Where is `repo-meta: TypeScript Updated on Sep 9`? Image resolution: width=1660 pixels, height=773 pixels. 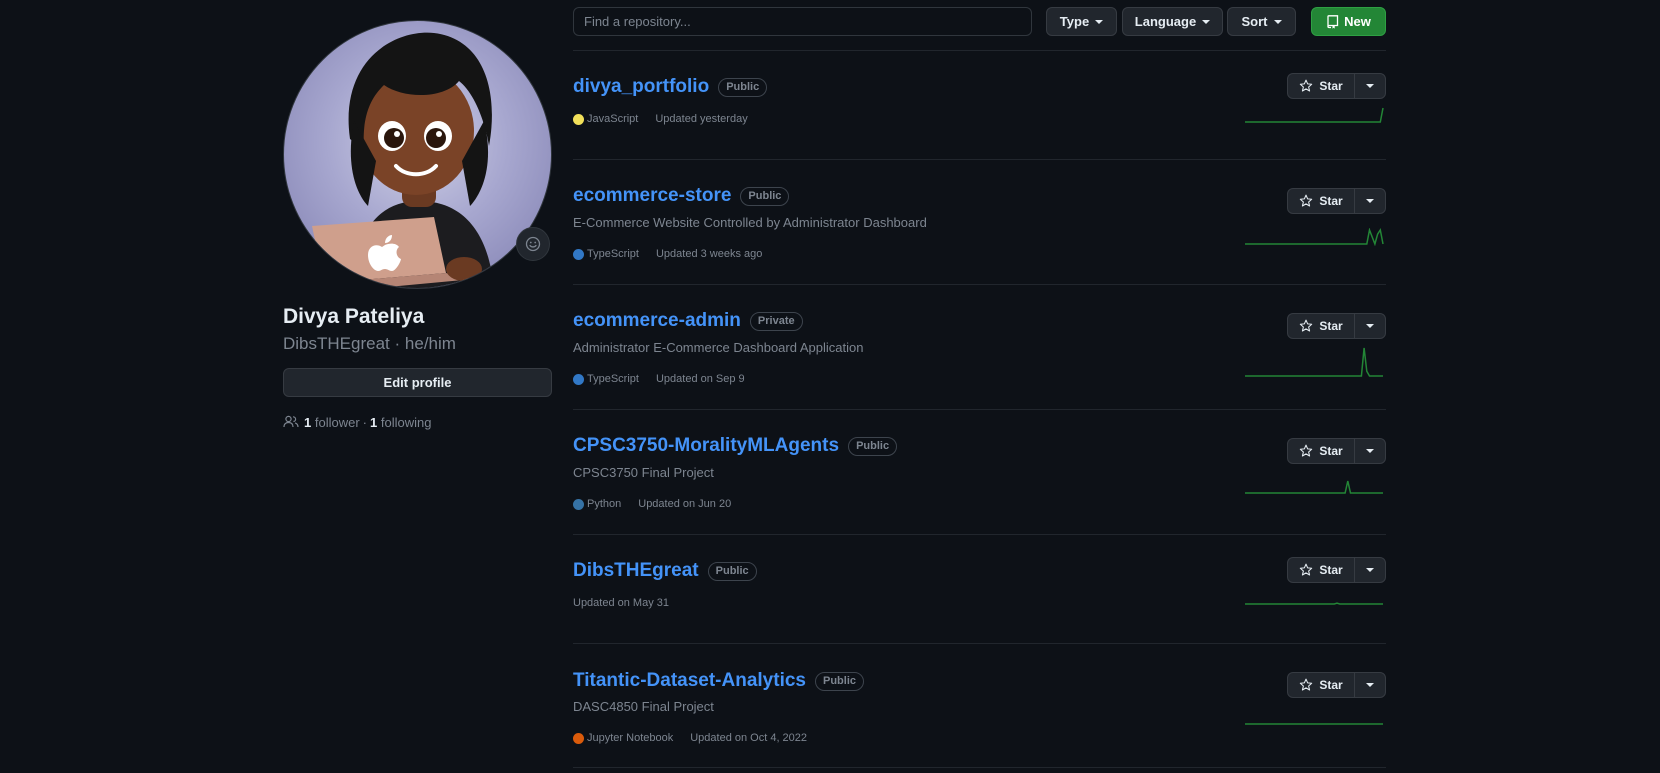
repo-meta: TypeScript Updated on Sep 9 is located at coordinates (659, 379).